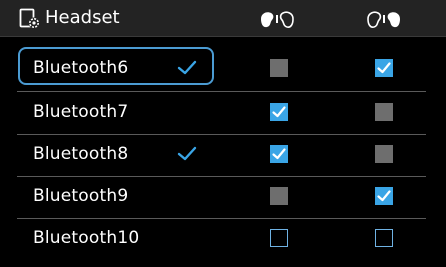 The image size is (446, 267). I want to click on headset-settings-icon, so click(29, 18).